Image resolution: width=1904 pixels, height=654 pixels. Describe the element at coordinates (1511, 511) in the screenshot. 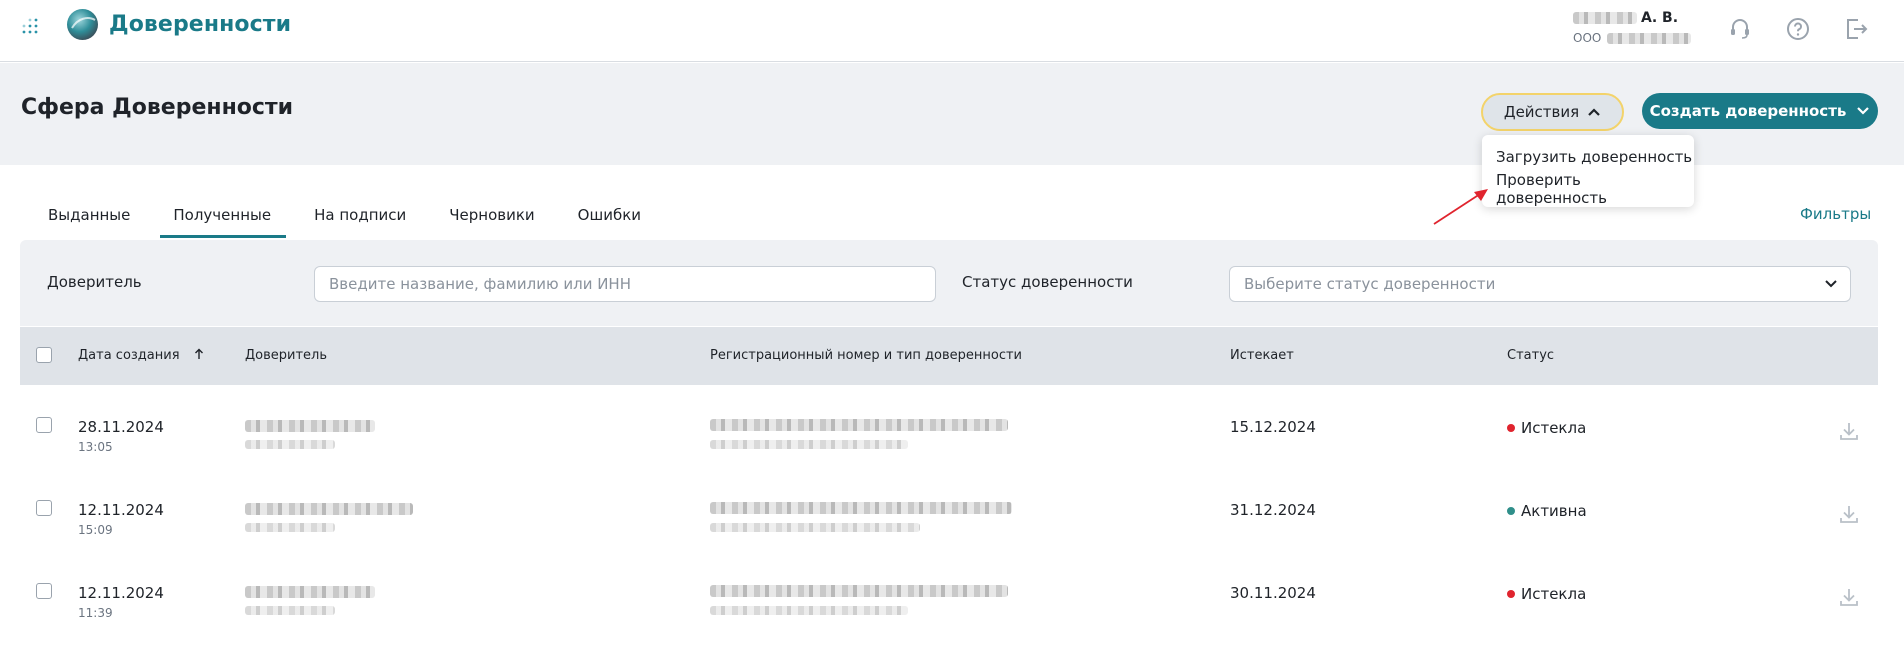

I see `status-dot-active` at that location.